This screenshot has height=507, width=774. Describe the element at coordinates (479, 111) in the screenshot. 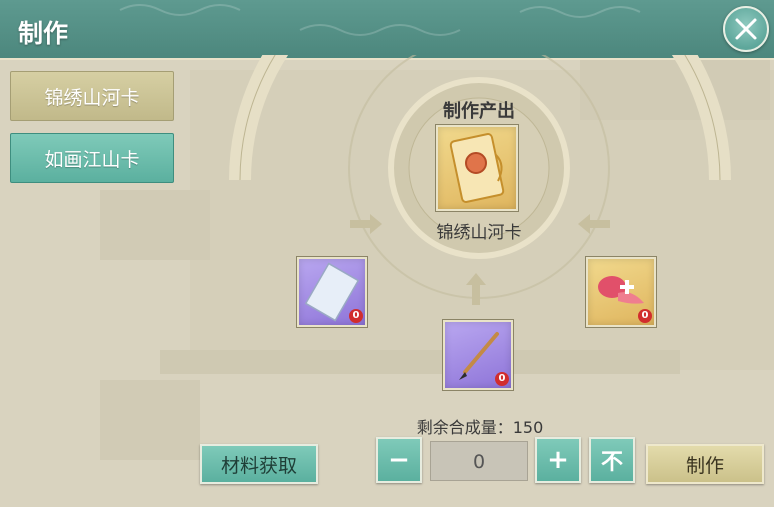

I see `output-label: 制作产出` at that location.